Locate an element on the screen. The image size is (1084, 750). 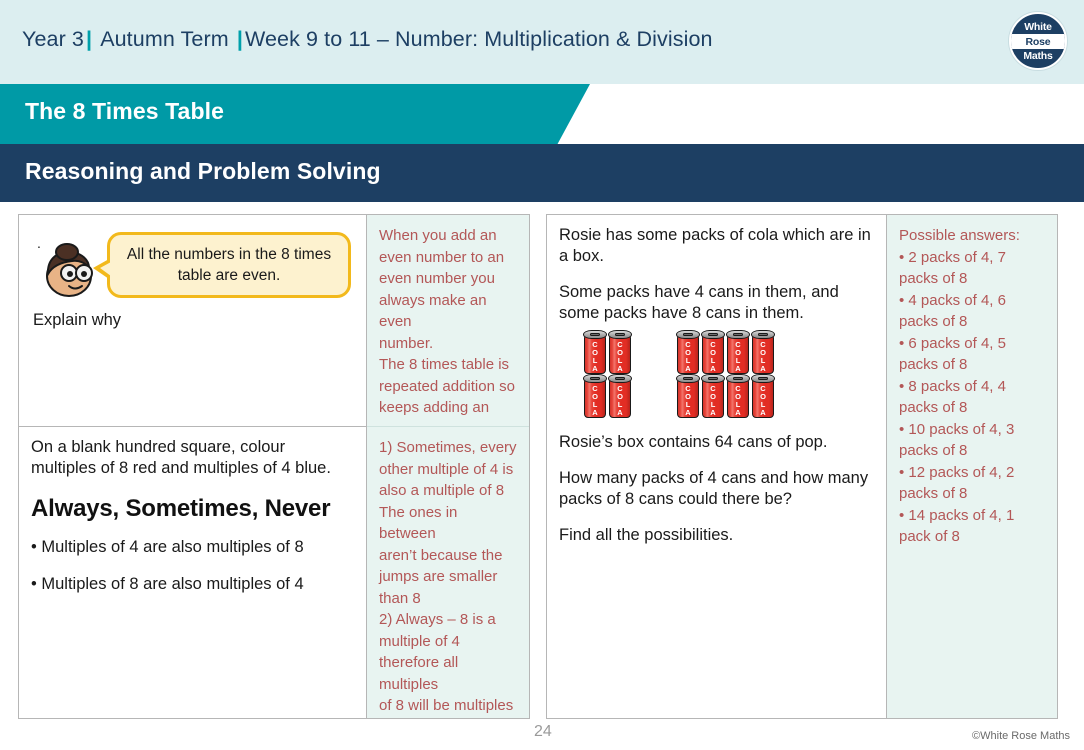
answer-line: • 6 packs of 4, 5 is located at coordinates (952, 343).